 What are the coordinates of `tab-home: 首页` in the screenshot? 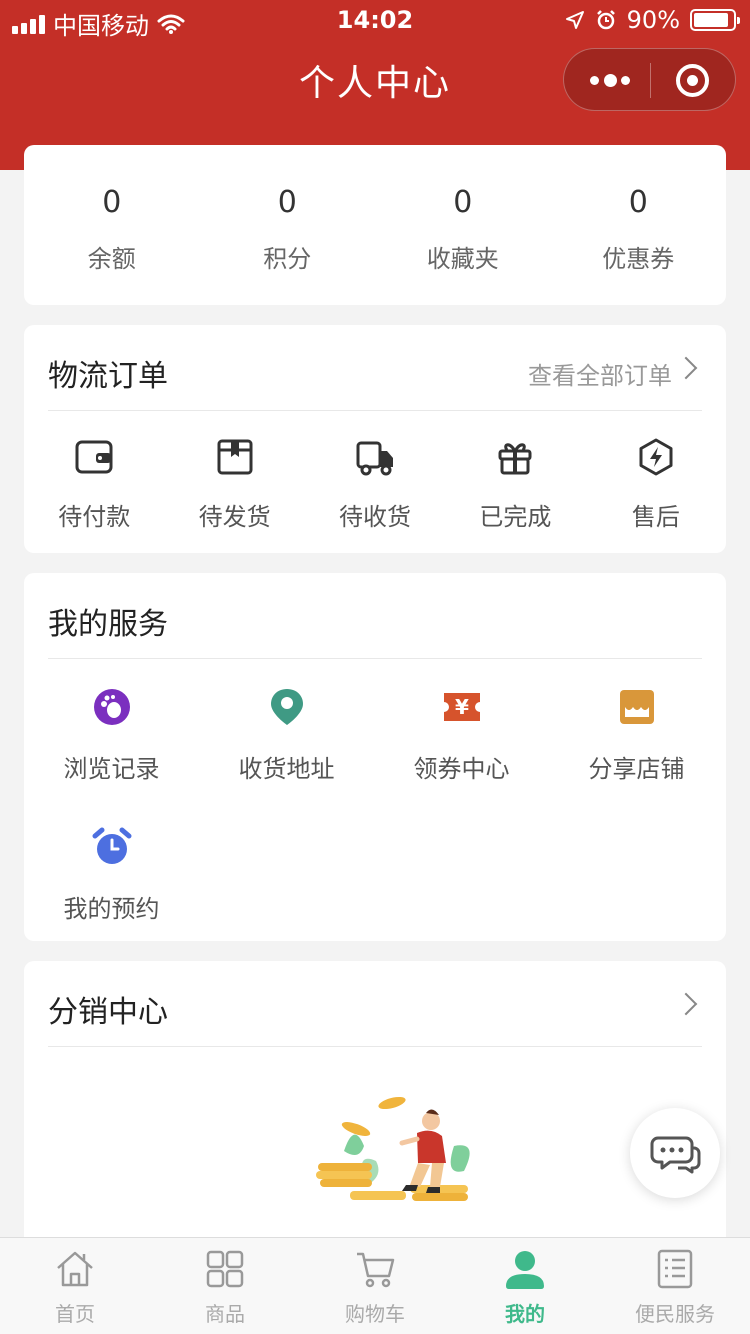 It's located at (75, 1286).